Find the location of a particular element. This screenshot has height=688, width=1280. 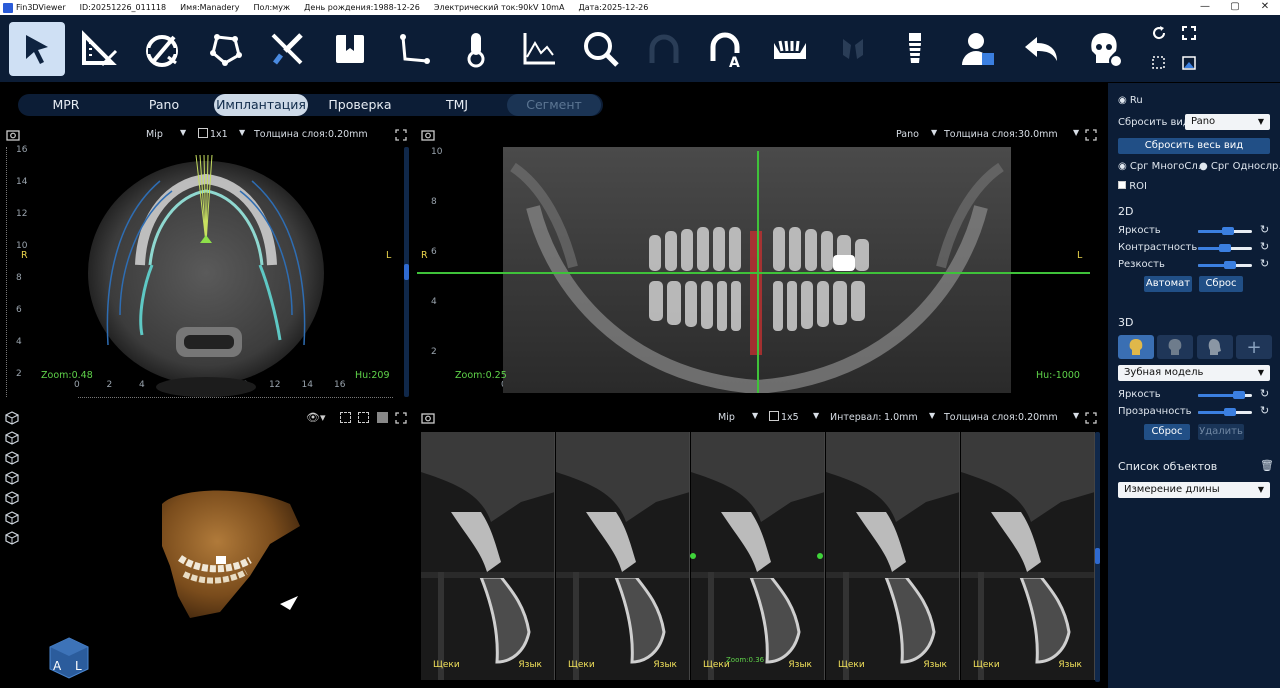

undo-button is located at coordinates (1041, 49).